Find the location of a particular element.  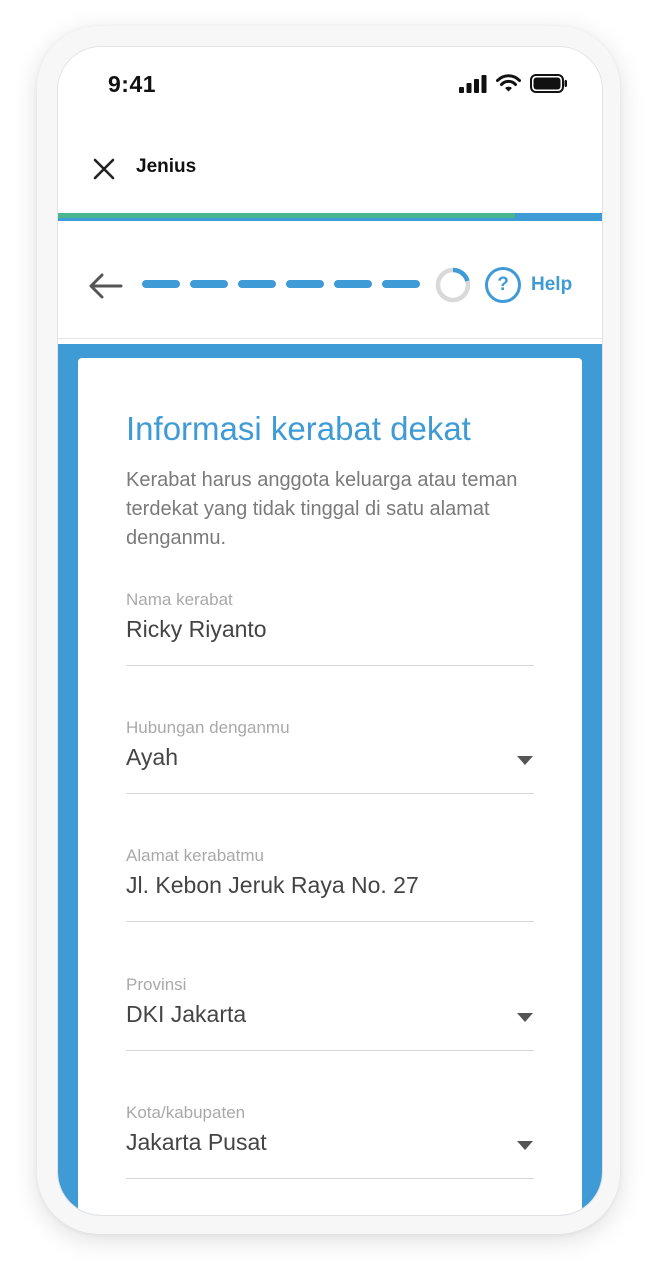

relationship-select: Hubungan denganmu Ayah is located at coordinates (330, 756).